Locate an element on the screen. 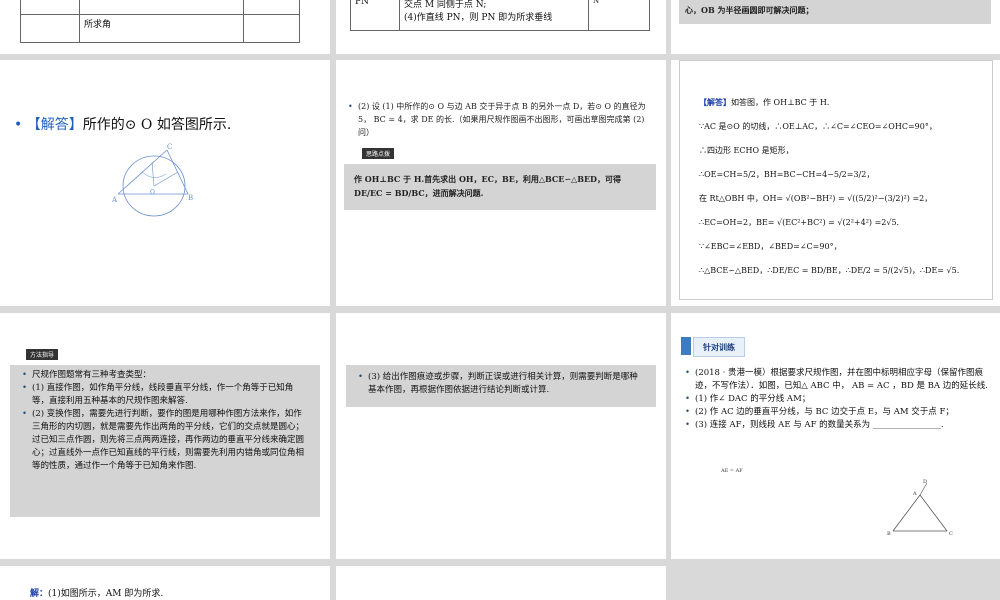  solution-line: ∴OE=CH=5/2，BH=BC−CH=4−5/2=3/2， is located at coordinates (787, 174).